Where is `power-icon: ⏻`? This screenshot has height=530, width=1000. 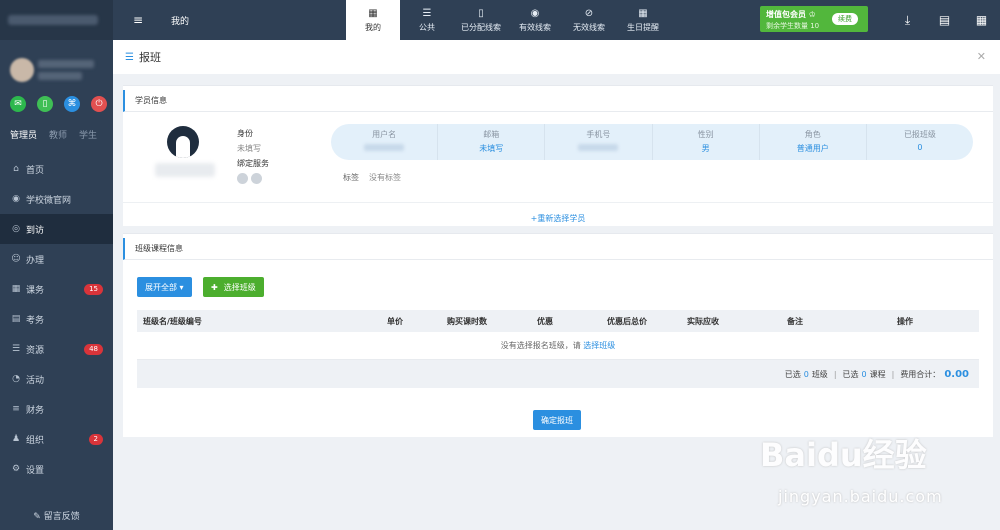 power-icon: ⏻ is located at coordinates (99, 104).